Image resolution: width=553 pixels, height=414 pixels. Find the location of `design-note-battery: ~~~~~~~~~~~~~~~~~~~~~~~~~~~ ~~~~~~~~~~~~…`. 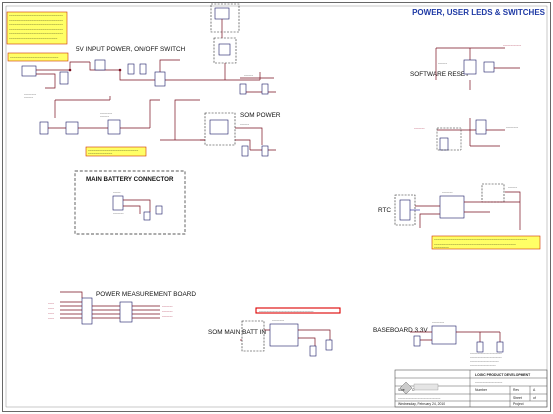

design-note-battery: ~~~~~~~~~~~~~~~~~~~~~~~~~~~ ~~~~~~~~~~~~… is located at coordinates (116, 151).